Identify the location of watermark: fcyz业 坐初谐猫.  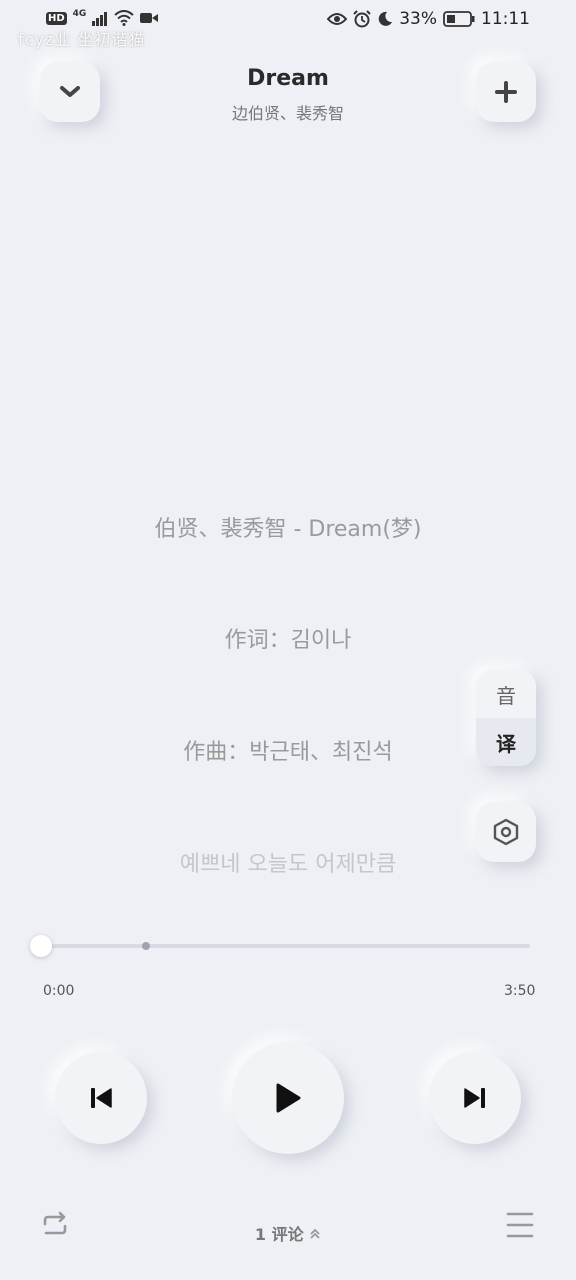
(82, 39).